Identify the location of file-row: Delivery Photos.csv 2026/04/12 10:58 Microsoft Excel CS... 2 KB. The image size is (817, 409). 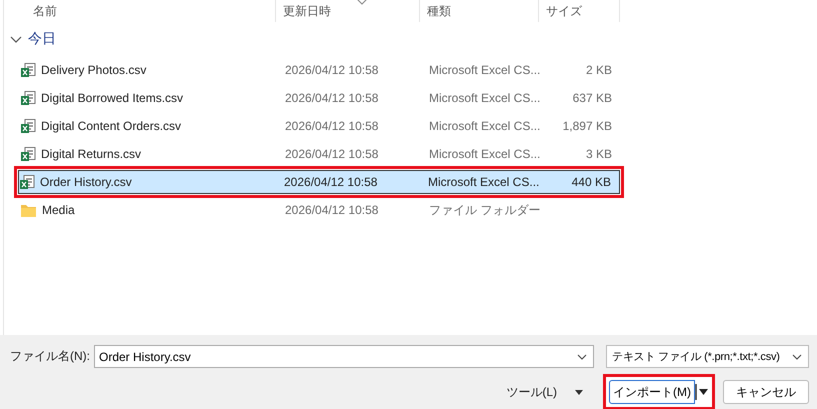
(319, 70).